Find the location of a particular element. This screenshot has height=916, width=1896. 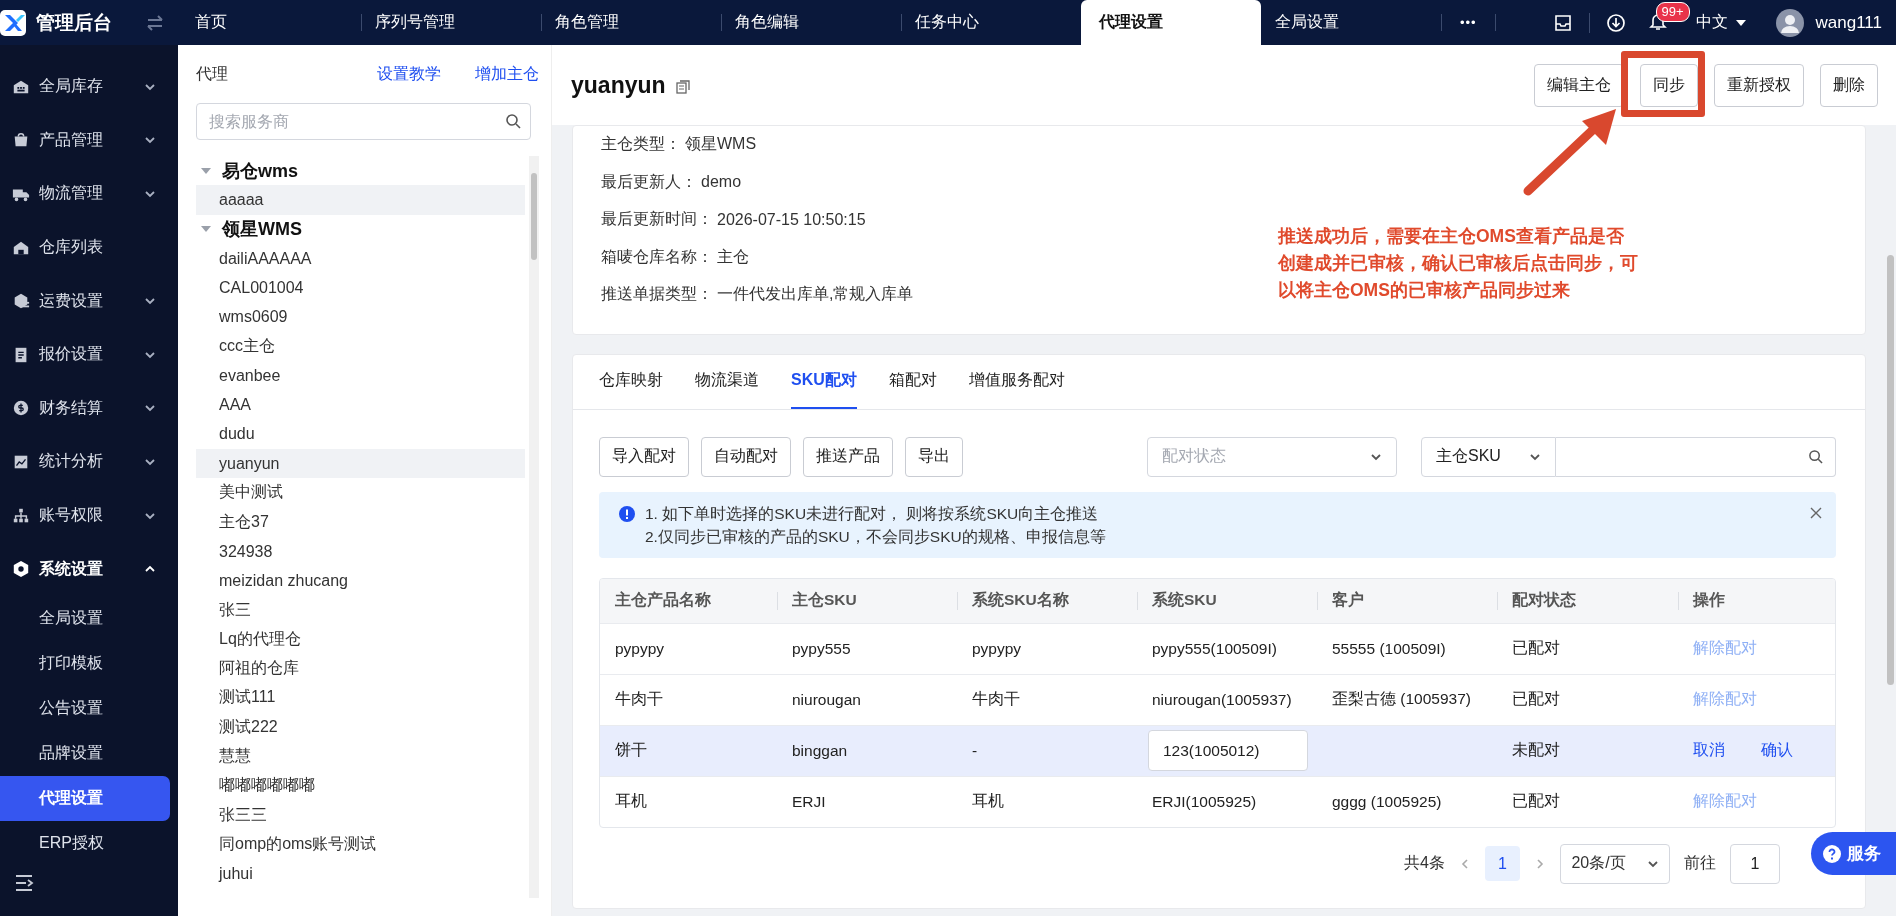

tree-item: 美中测试 is located at coordinates (360, 493).